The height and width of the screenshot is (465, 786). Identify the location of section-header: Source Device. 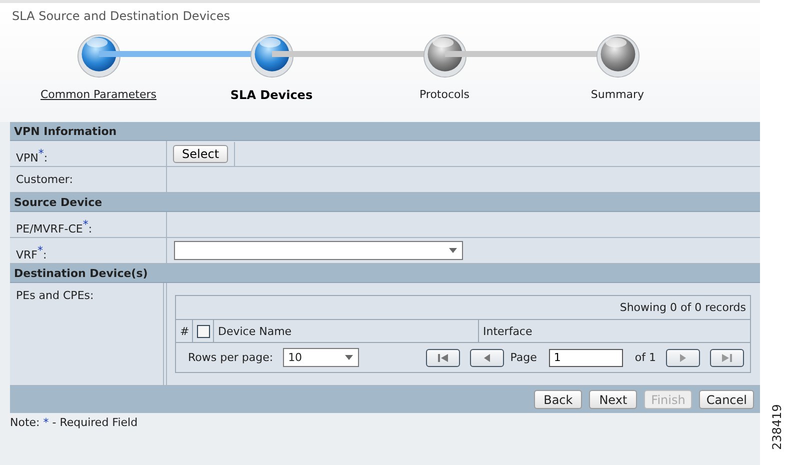
(385, 202).